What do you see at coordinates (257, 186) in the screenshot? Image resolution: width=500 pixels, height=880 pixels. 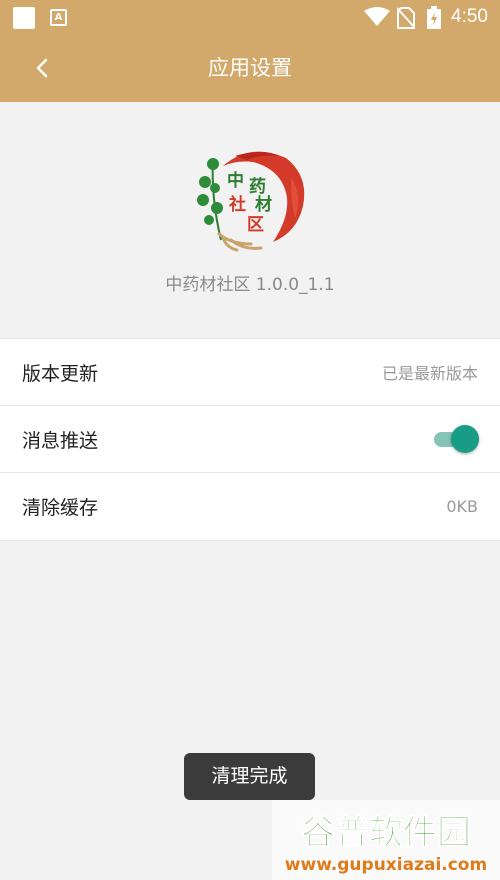 I see `logo-char-2: 药` at bounding box center [257, 186].